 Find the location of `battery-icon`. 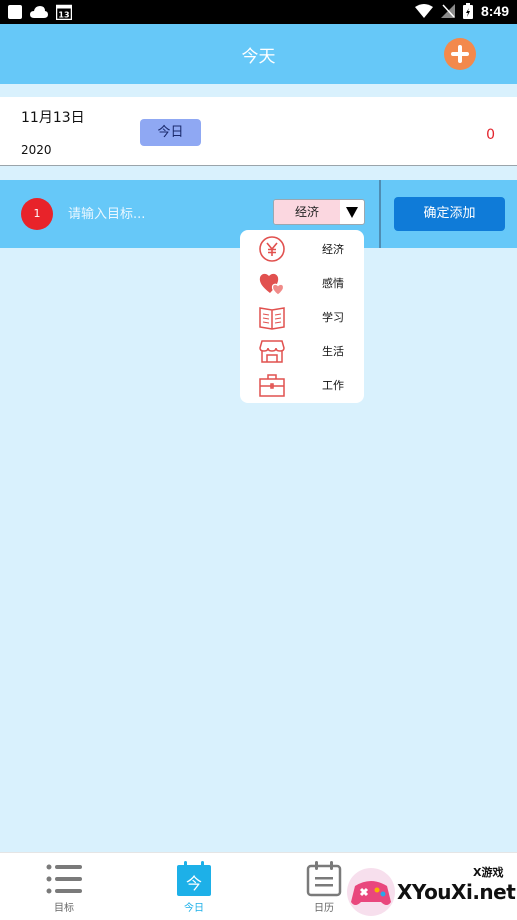

battery-icon is located at coordinates (467, 11).